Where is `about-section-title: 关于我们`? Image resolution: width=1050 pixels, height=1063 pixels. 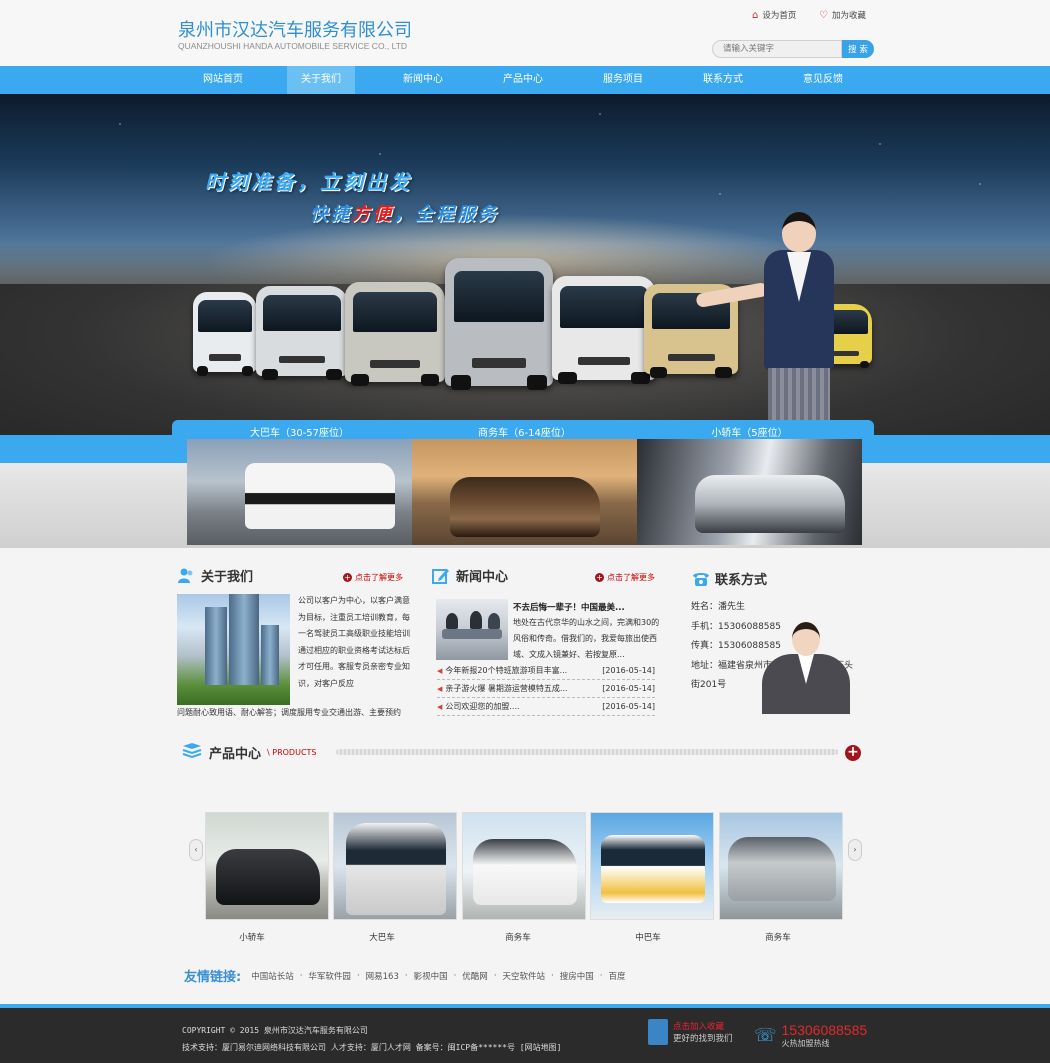 about-section-title: 关于我们 is located at coordinates (215, 575).